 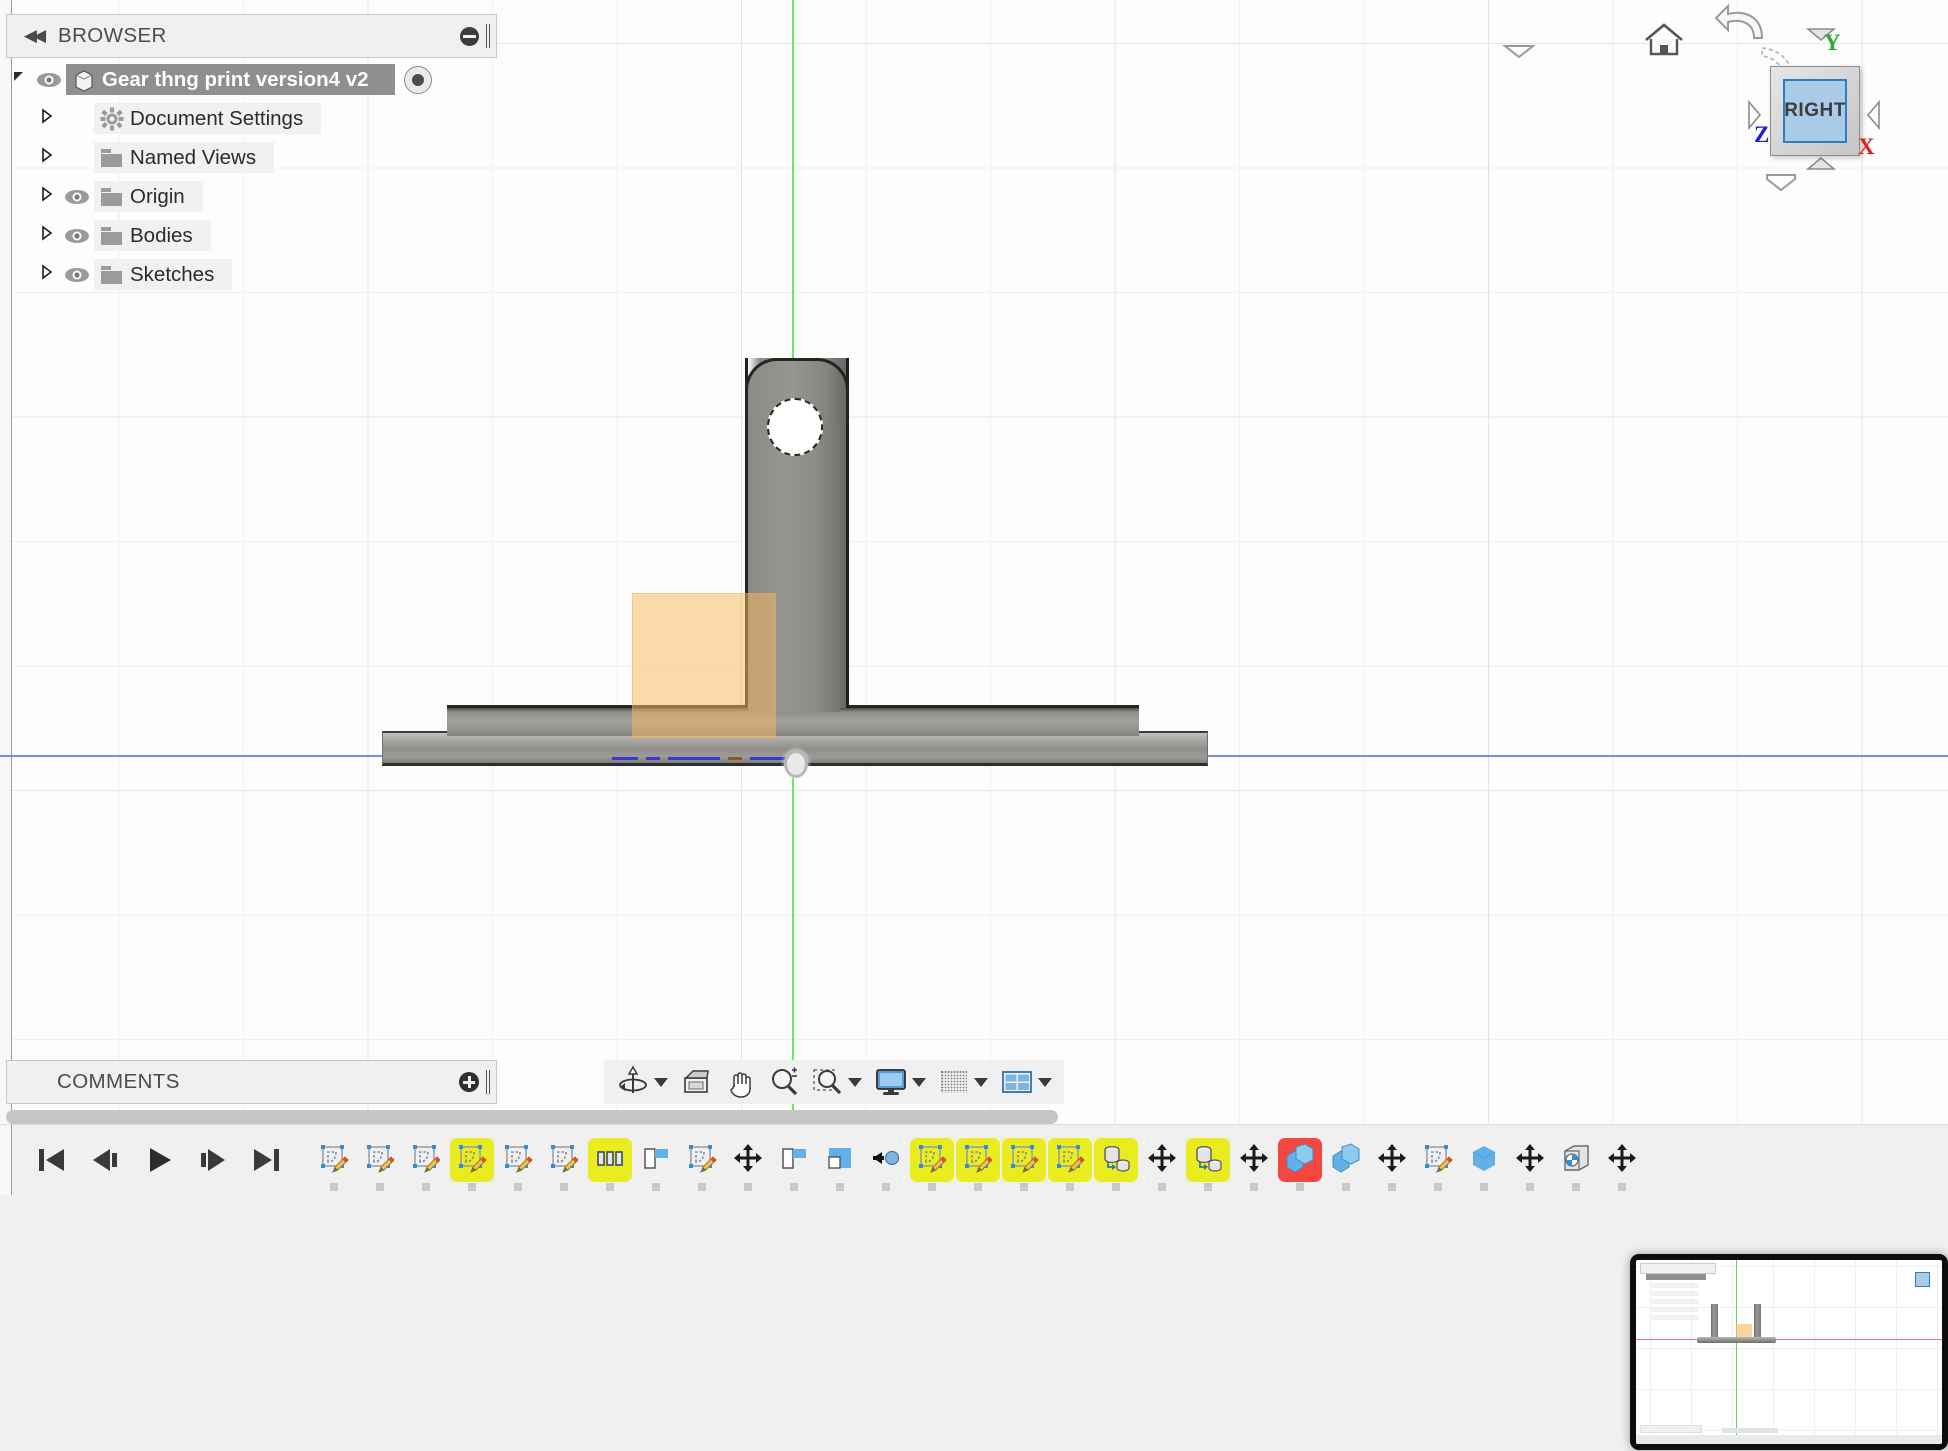 I want to click on look-at-button, so click(x=696, y=1082).